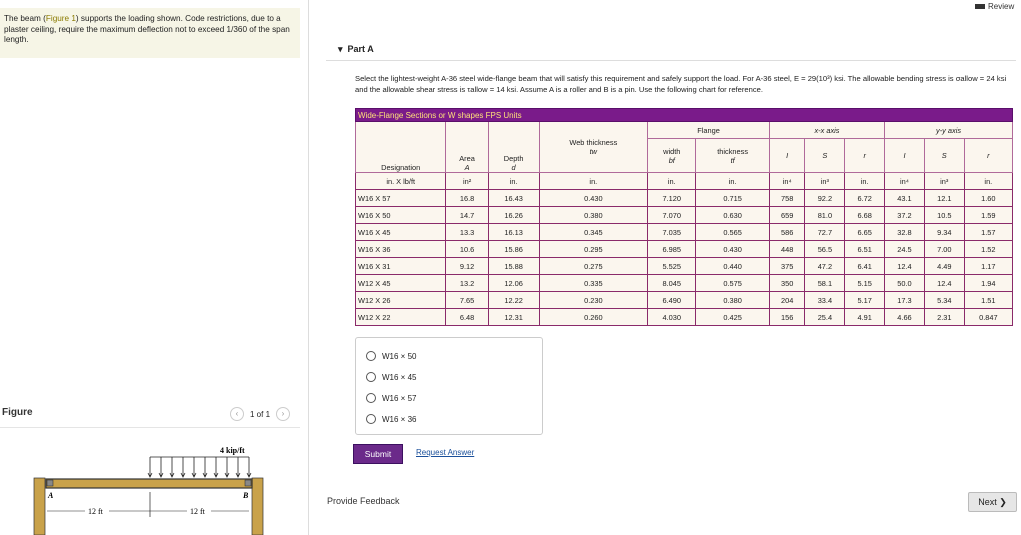  Describe the element at coordinates (988, 266) in the screenshot. I see `value-cell: 1.17` at that location.